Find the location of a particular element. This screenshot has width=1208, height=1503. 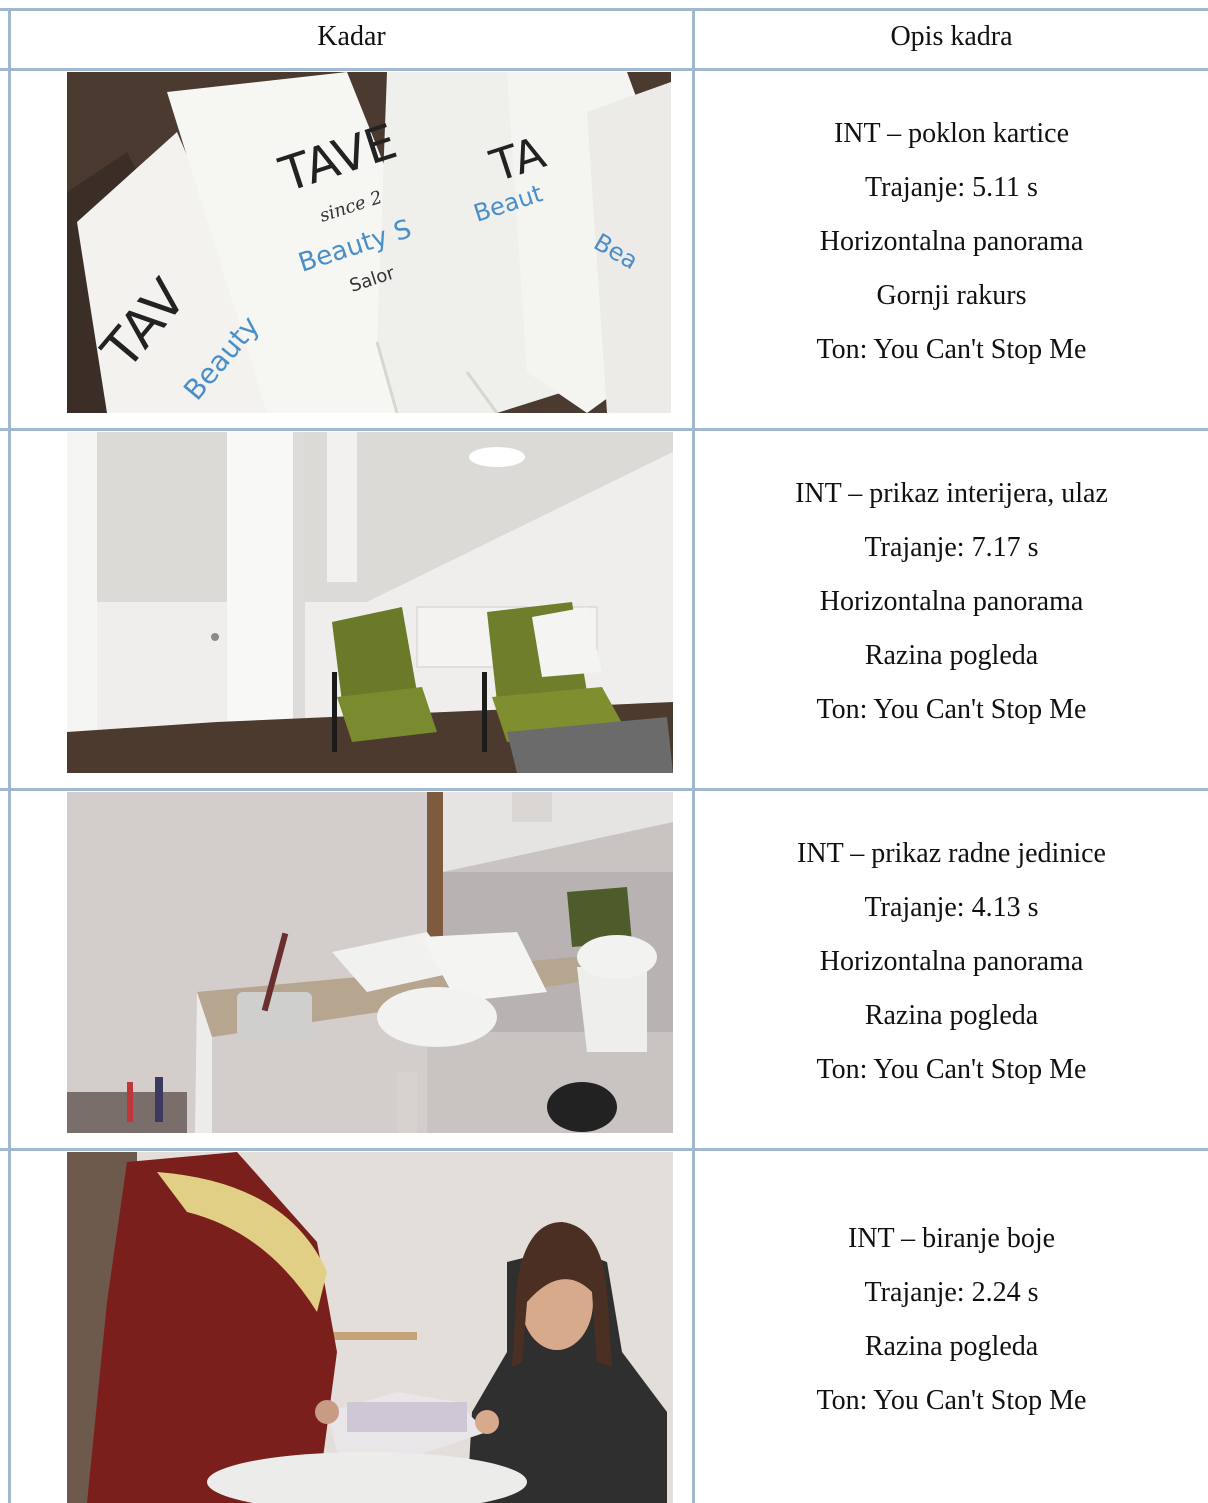

border-top is located at coordinates (604, 9).